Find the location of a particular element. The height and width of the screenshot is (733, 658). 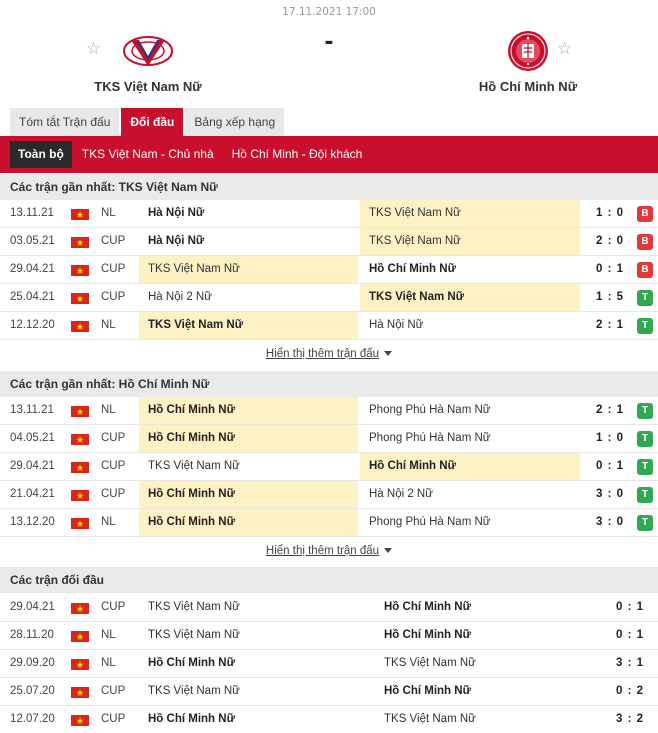

section-title-home-recent: Các trận gần nhất: TKS Việt Nam Nữ is located at coordinates (329, 187).